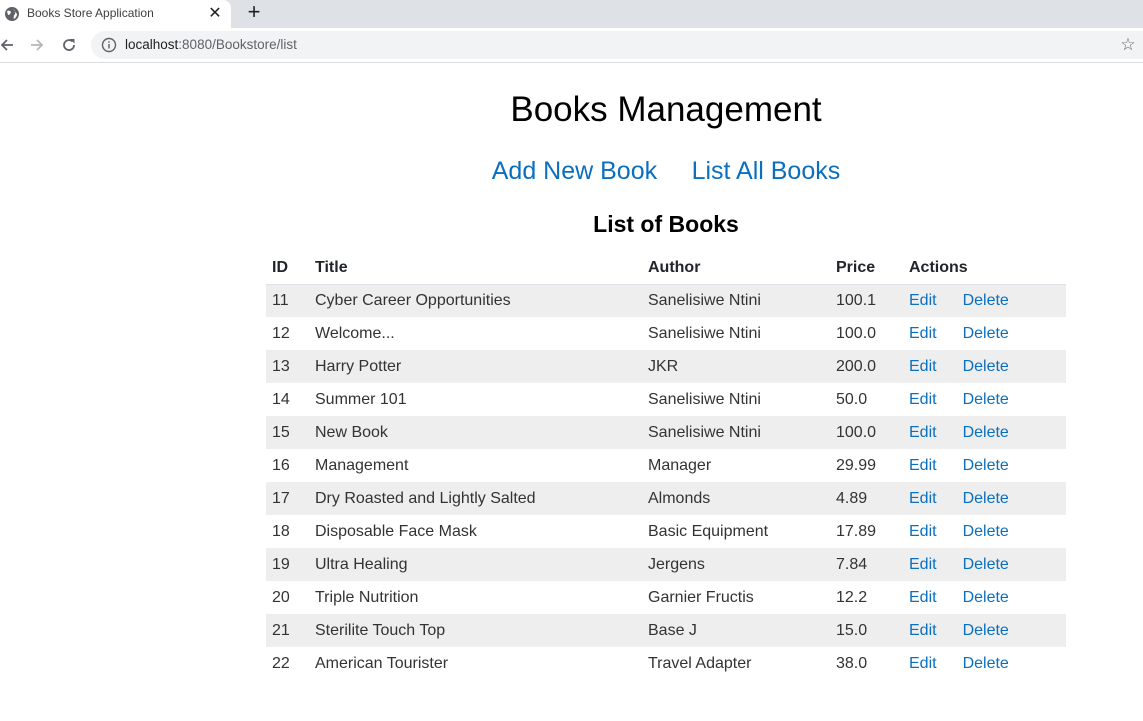 Image resolution: width=1143 pixels, height=721 pixels. I want to click on url-text: localhost:8080/Bookstore/list, so click(211, 44).